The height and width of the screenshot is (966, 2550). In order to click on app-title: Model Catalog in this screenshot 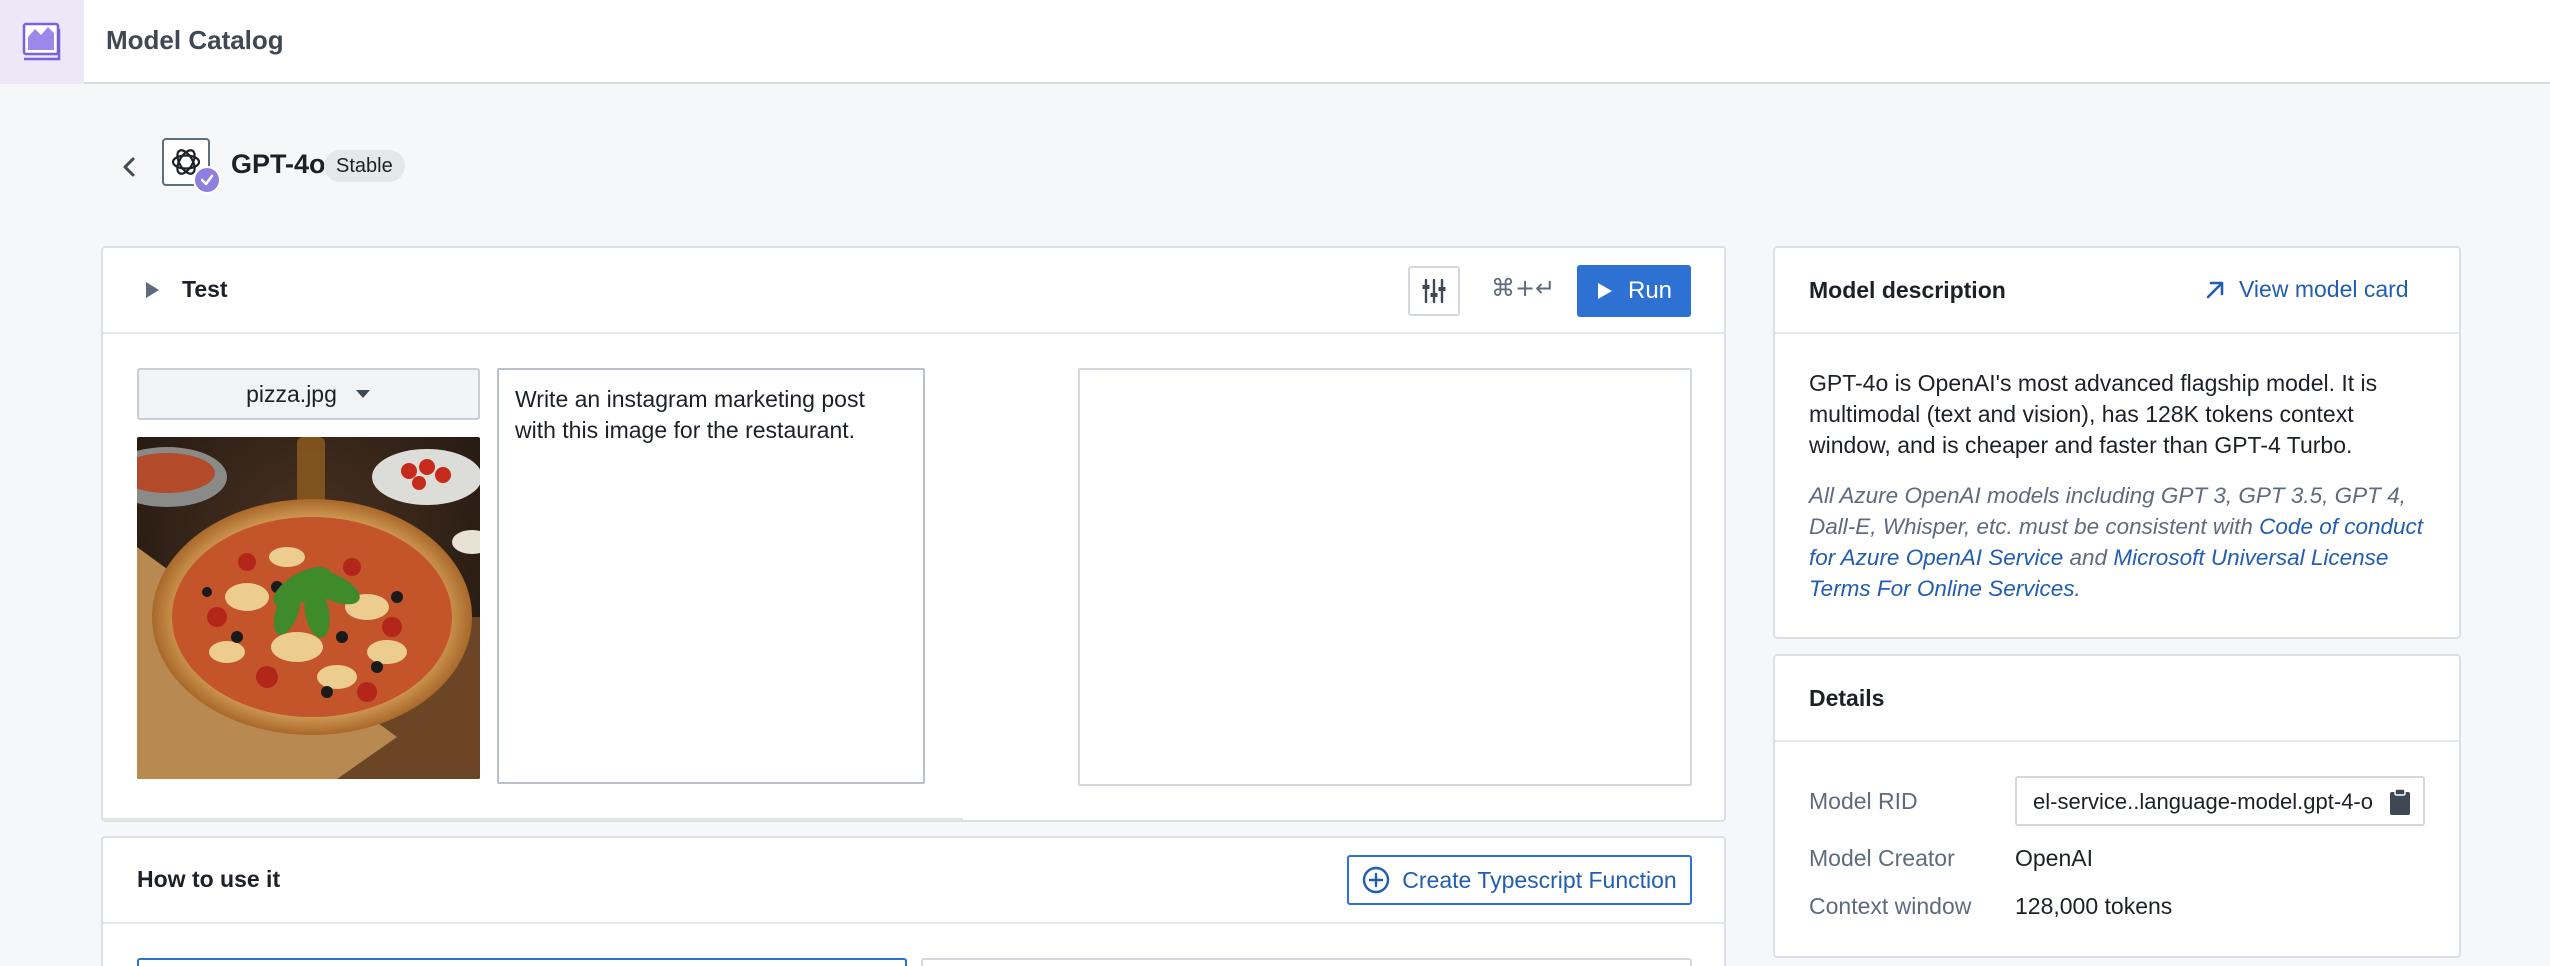, I will do `click(195, 40)`.